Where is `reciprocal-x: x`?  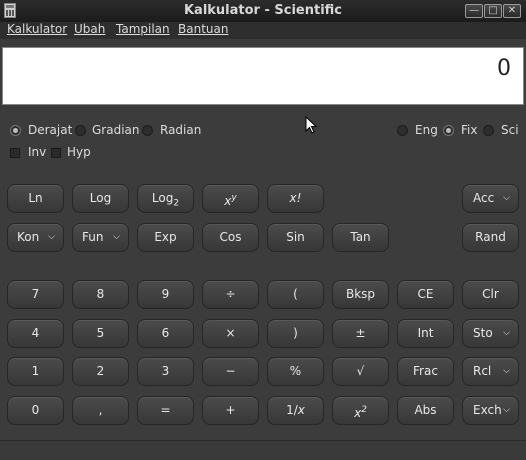
reciprocal-x: x is located at coordinates (301, 410).